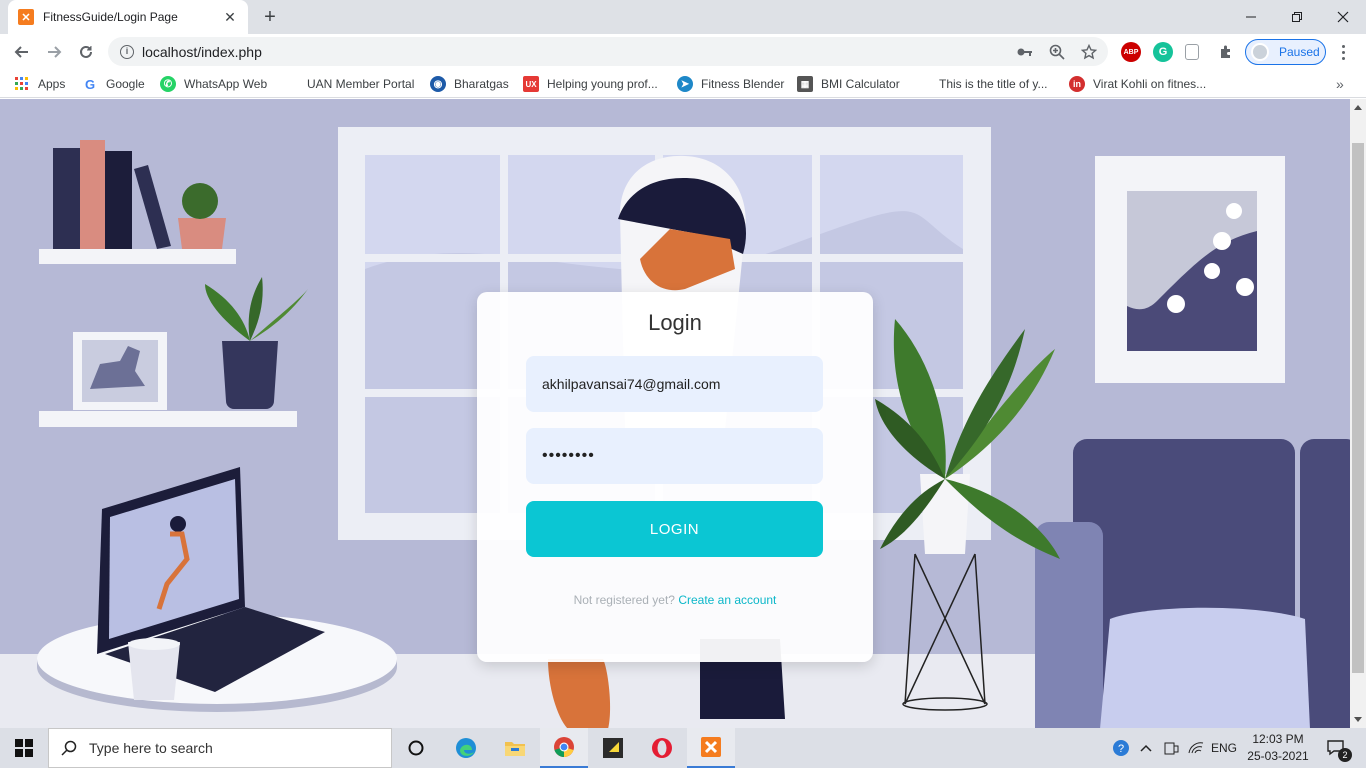 Image resolution: width=1366 pixels, height=768 pixels. Describe the element at coordinates (1358, 719) in the screenshot. I see `scroll-down-icon` at that location.